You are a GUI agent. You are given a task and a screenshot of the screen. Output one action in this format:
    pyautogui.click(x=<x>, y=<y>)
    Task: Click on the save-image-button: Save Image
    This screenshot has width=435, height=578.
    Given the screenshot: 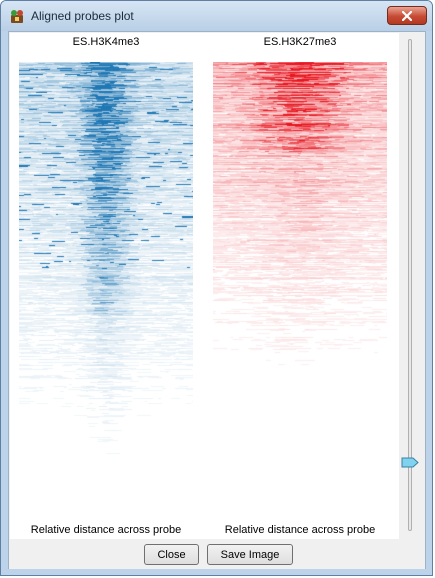 What is the action you would take?
    pyautogui.click(x=250, y=554)
    